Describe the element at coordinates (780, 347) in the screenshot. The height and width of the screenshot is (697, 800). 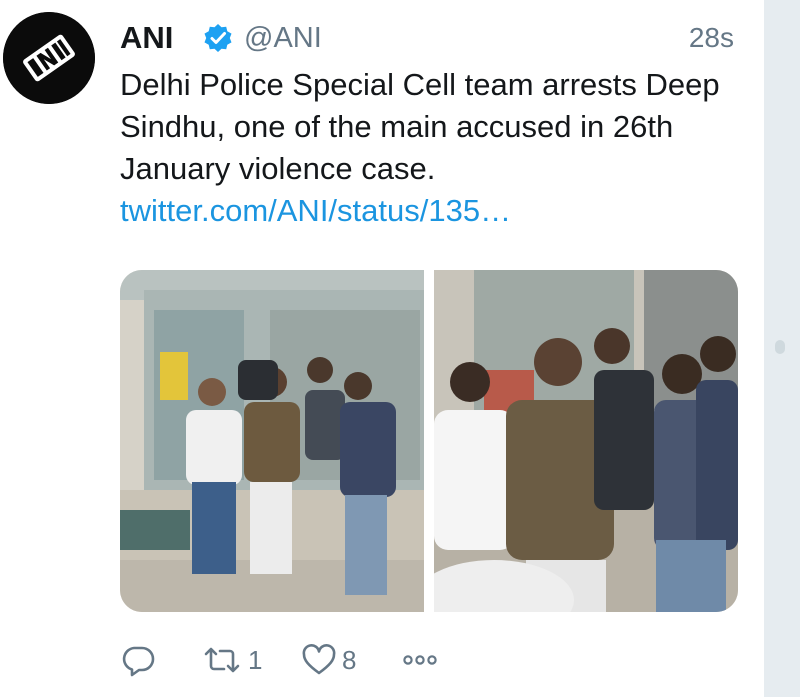
I see `scrollbar-thumb` at that location.